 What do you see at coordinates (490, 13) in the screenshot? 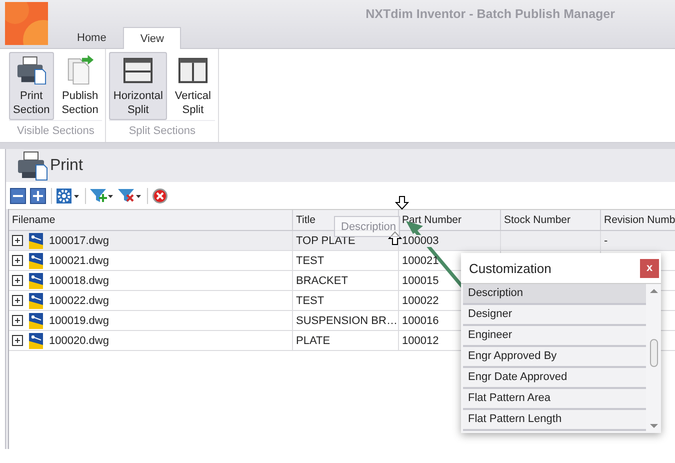
I see `window-title: NXTdim Inventor - Batch Publish Manager` at bounding box center [490, 13].